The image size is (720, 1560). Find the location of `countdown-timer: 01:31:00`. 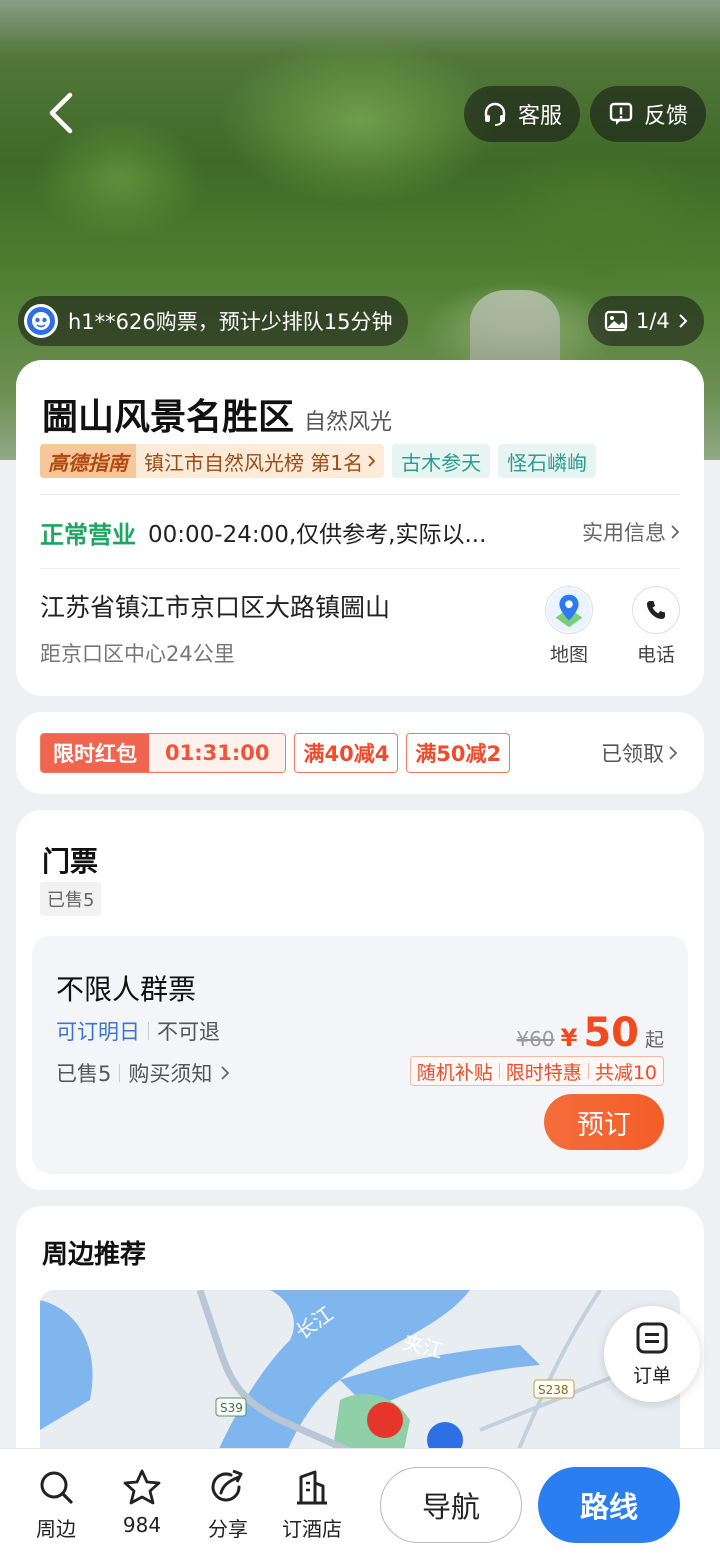

countdown-timer: 01:31:00 is located at coordinates (217, 753).